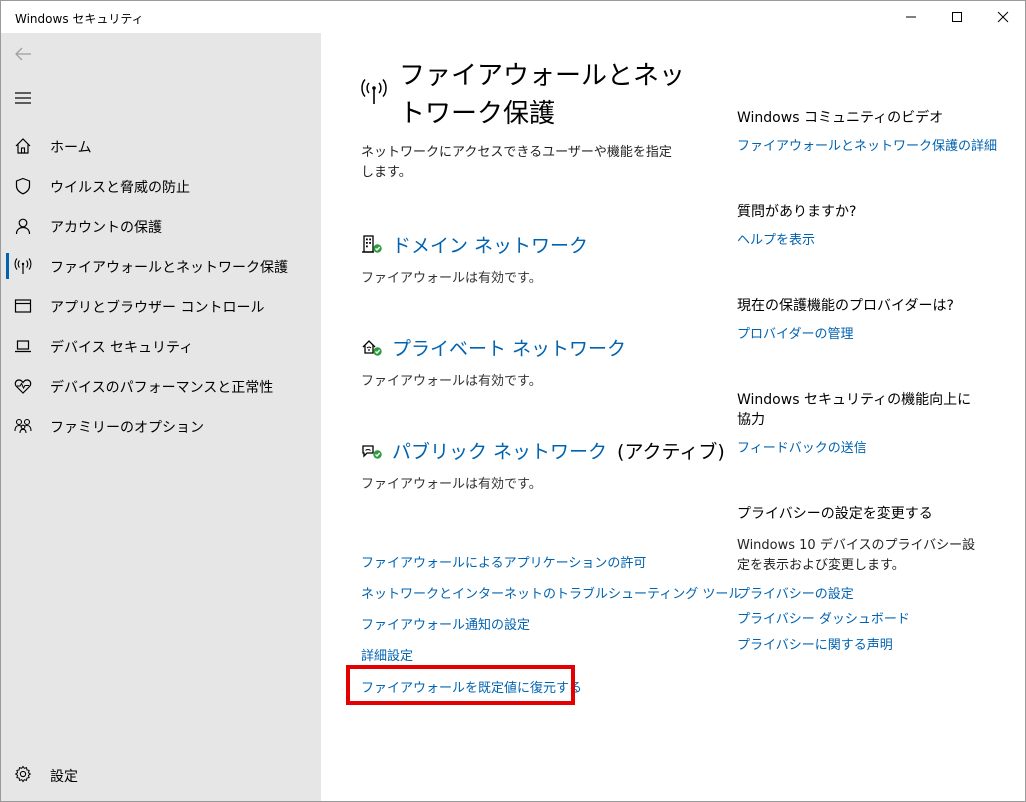 The width and height of the screenshot is (1026, 802). I want to click on heart-pulse-icon, so click(23, 386).